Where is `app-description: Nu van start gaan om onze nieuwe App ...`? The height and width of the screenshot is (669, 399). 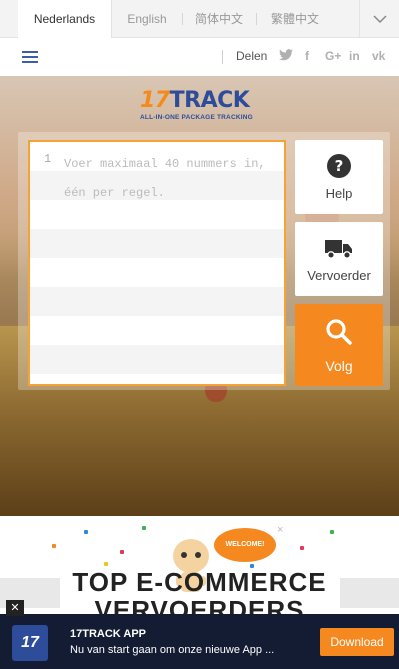
app-description: Nu van start gaan om onze nieuwe App ... is located at coordinates (172, 650).